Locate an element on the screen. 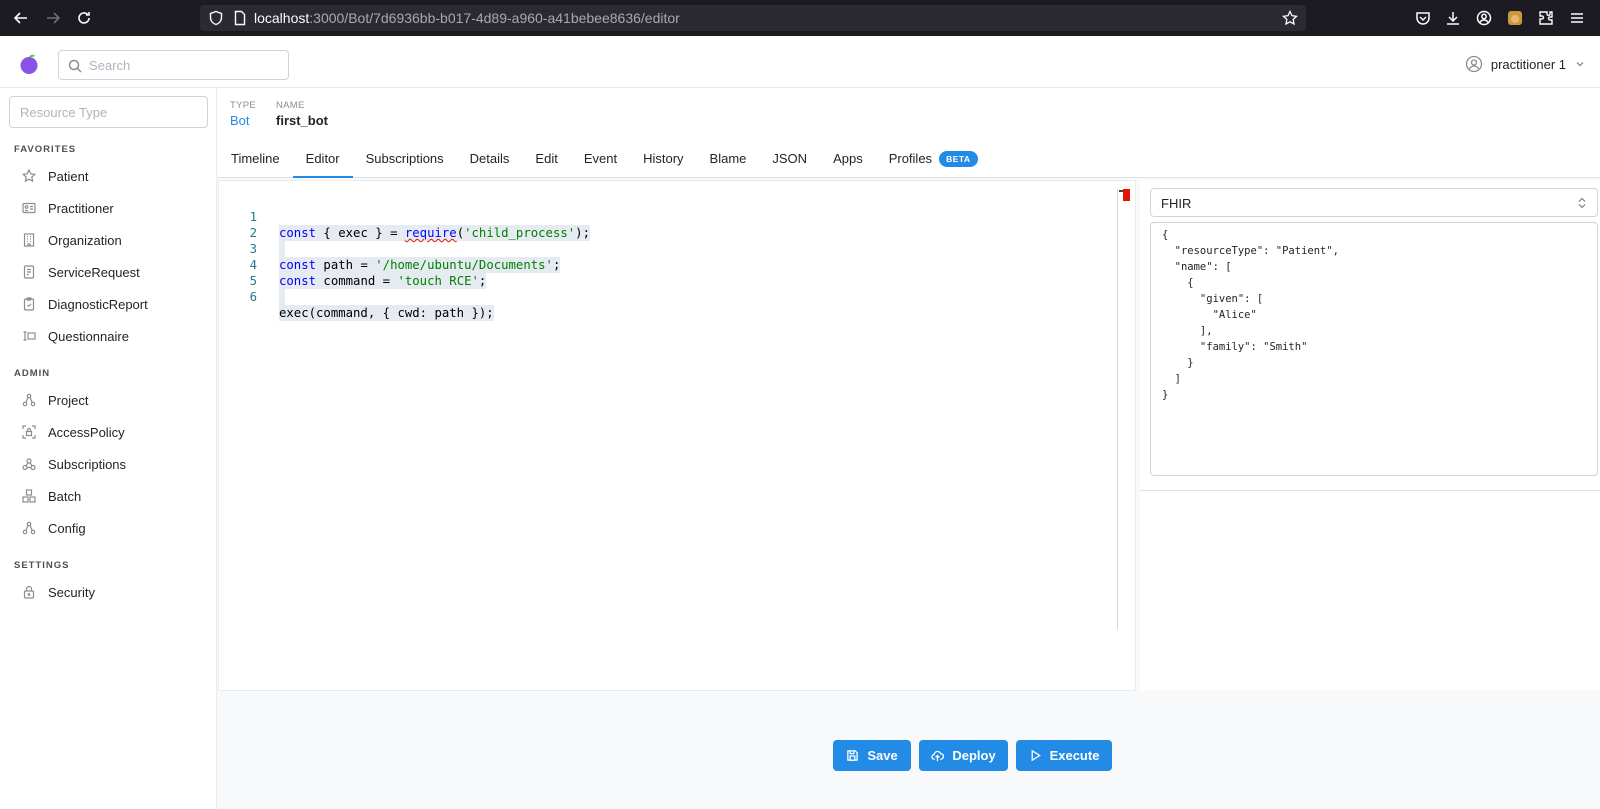 The height and width of the screenshot is (809, 1600). type-label: TYPE is located at coordinates (243, 105).